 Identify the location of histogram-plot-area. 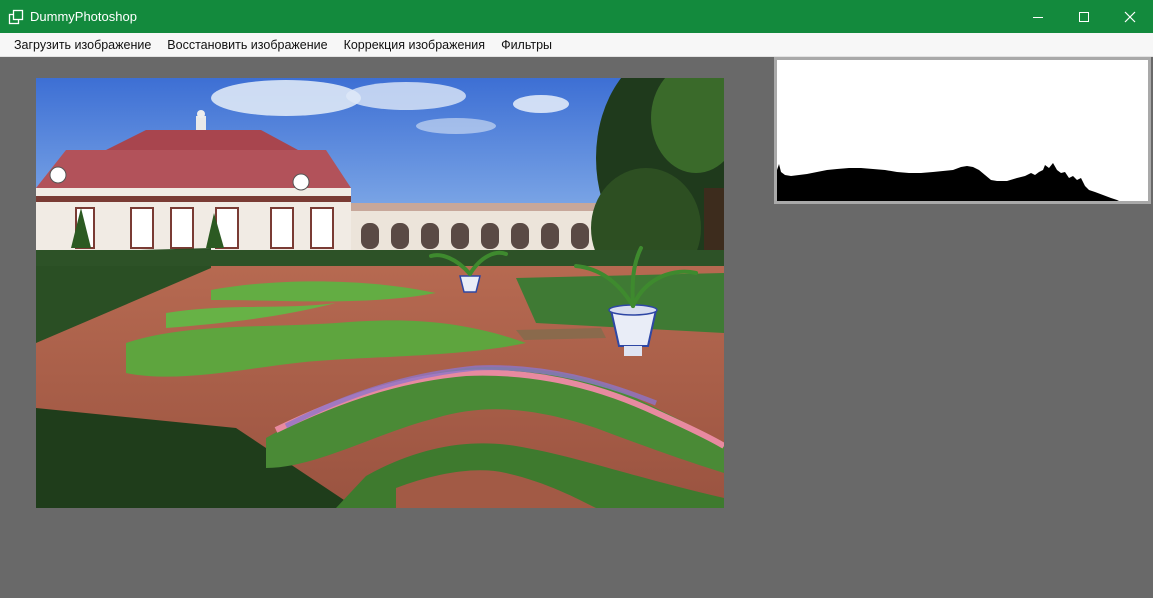
(962, 130).